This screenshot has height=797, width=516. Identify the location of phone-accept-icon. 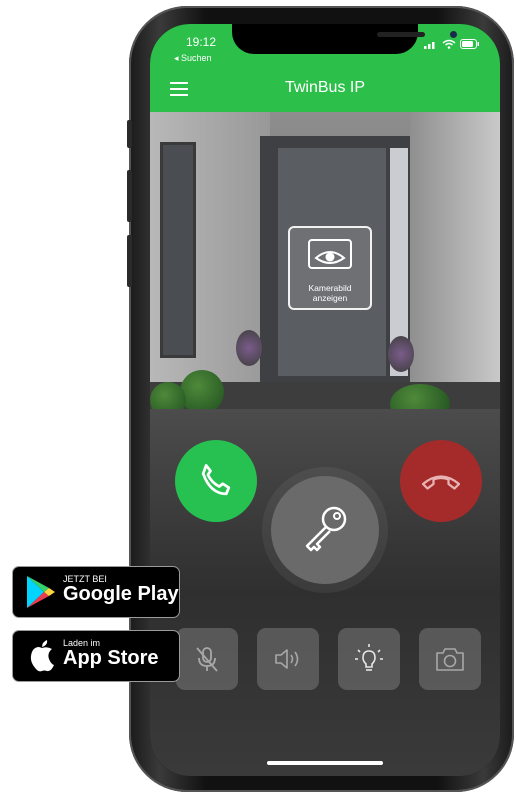
(216, 480).